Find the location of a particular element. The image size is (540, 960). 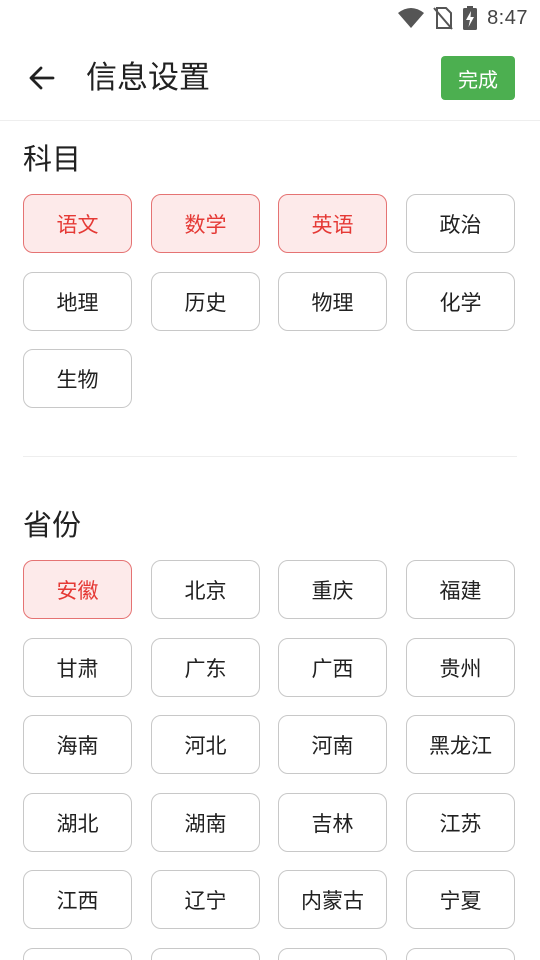

back-button is located at coordinates (42, 78).